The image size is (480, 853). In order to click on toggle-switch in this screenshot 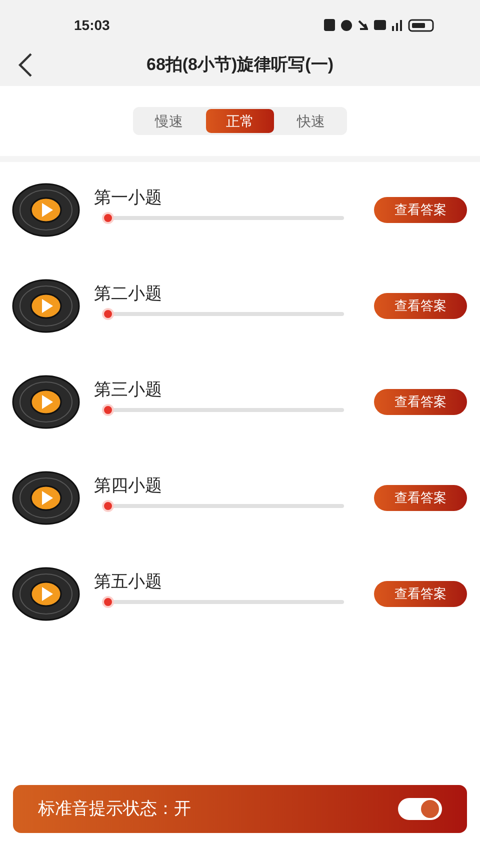, I will do `click(420, 809)`.